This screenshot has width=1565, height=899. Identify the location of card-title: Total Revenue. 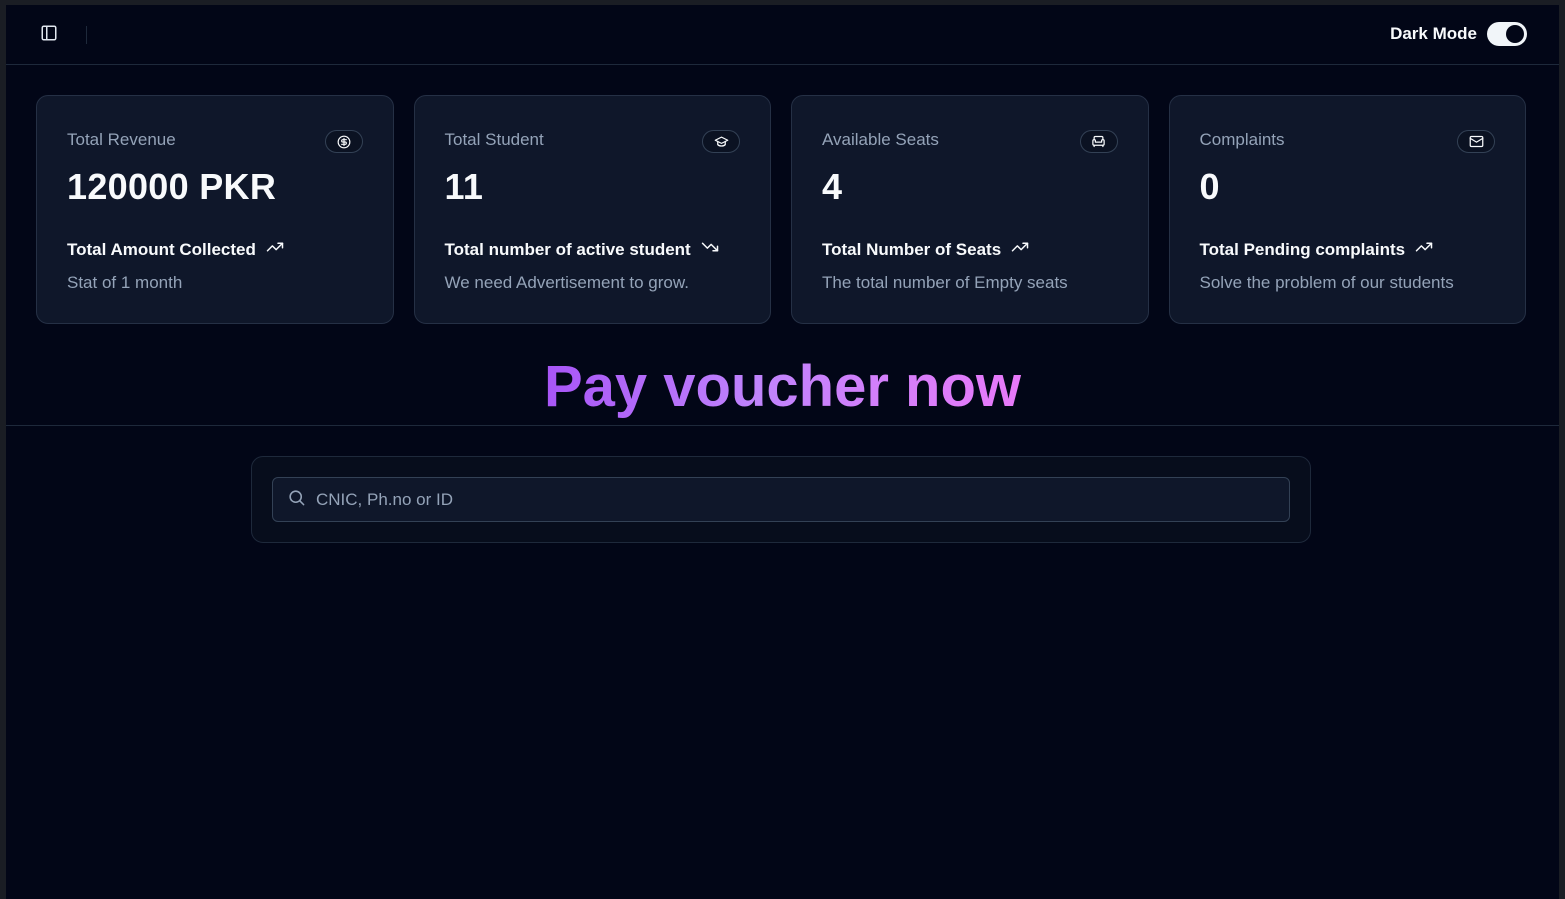
(121, 139).